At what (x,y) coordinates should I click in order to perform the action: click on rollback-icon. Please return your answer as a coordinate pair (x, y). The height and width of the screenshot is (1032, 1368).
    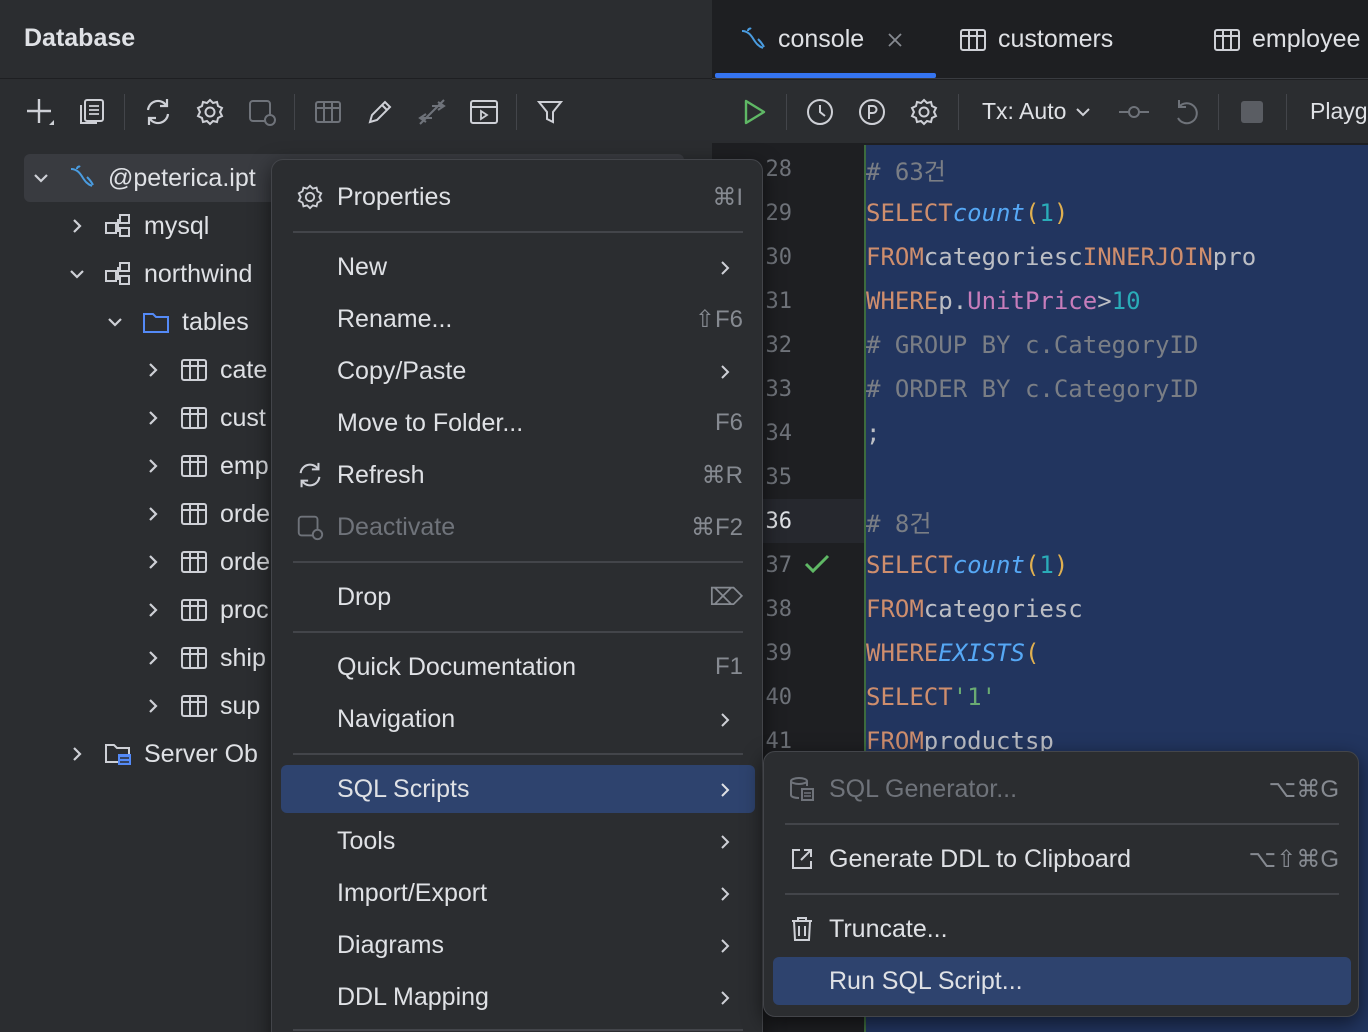
    Looking at the image, I should click on (1186, 112).